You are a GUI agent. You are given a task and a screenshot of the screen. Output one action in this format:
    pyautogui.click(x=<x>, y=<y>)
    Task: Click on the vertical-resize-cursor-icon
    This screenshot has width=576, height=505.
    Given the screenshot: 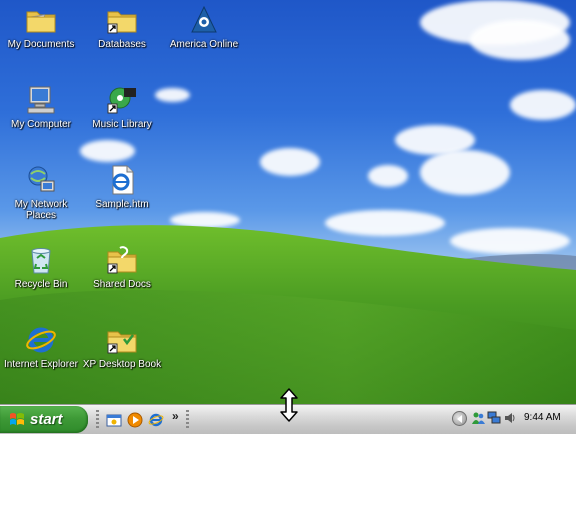 What is the action you would take?
    pyautogui.click(x=289, y=405)
    